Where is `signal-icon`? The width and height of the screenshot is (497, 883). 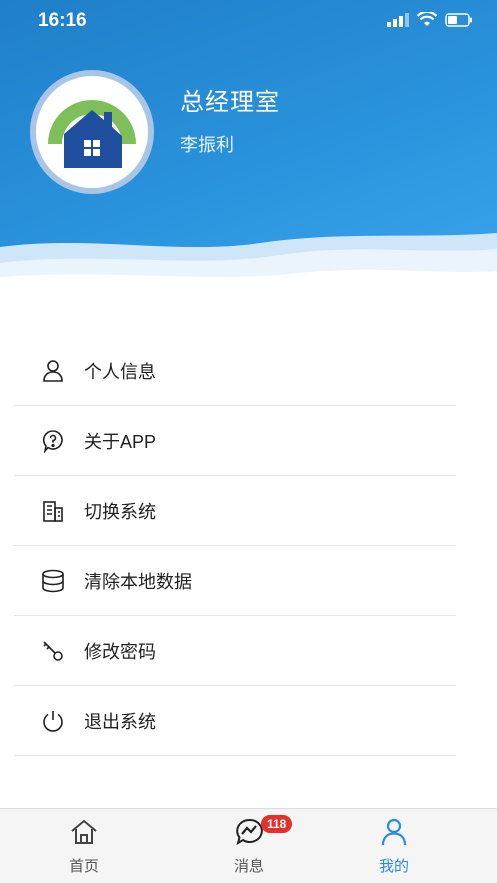
signal-icon is located at coordinates (398, 22).